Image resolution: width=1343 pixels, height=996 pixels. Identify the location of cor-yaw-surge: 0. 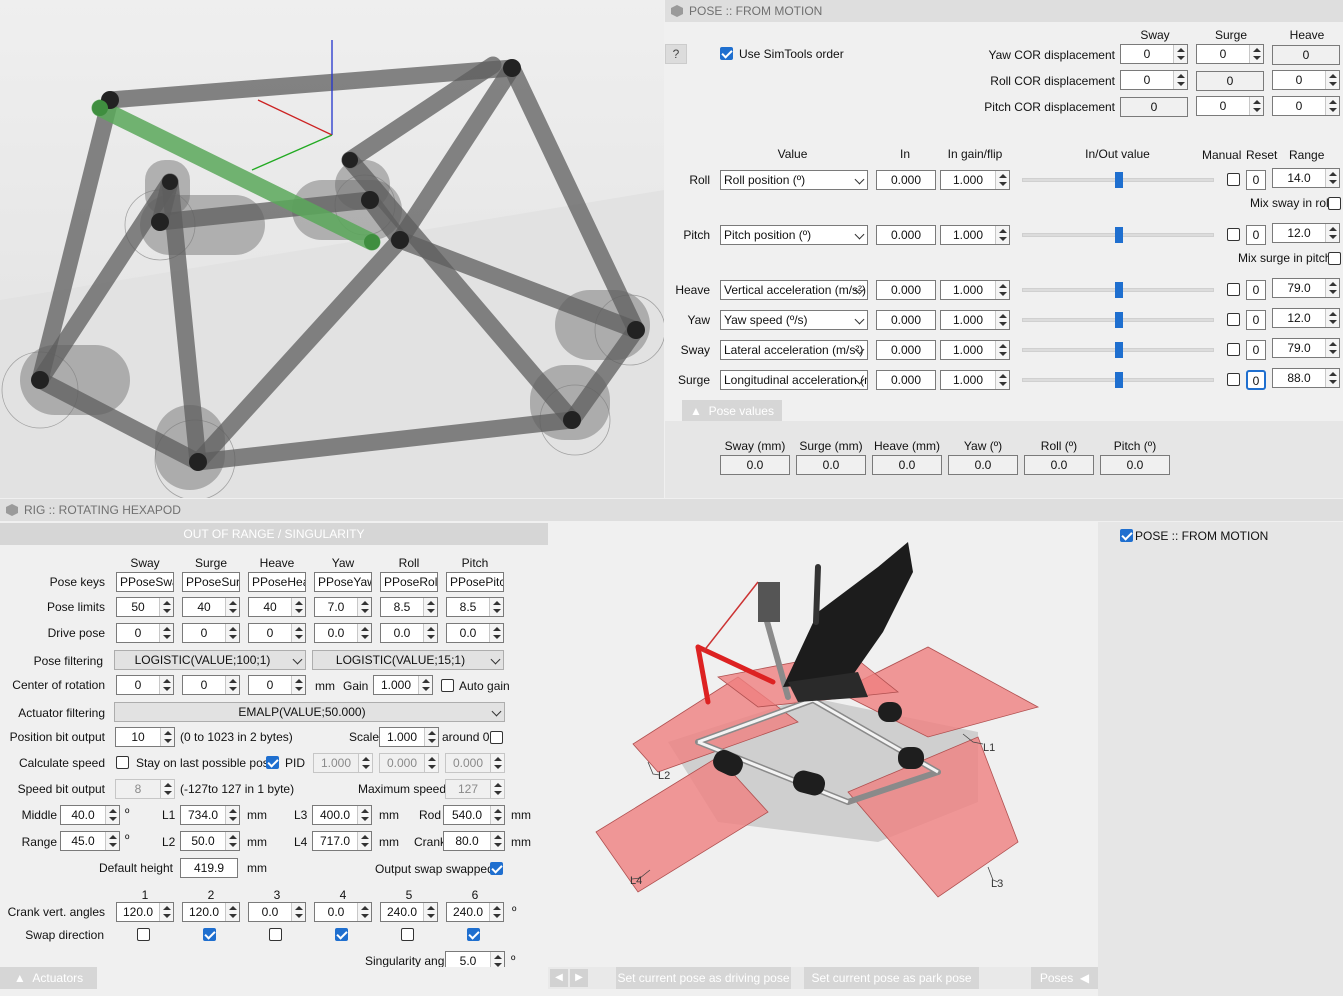
(1230, 54).